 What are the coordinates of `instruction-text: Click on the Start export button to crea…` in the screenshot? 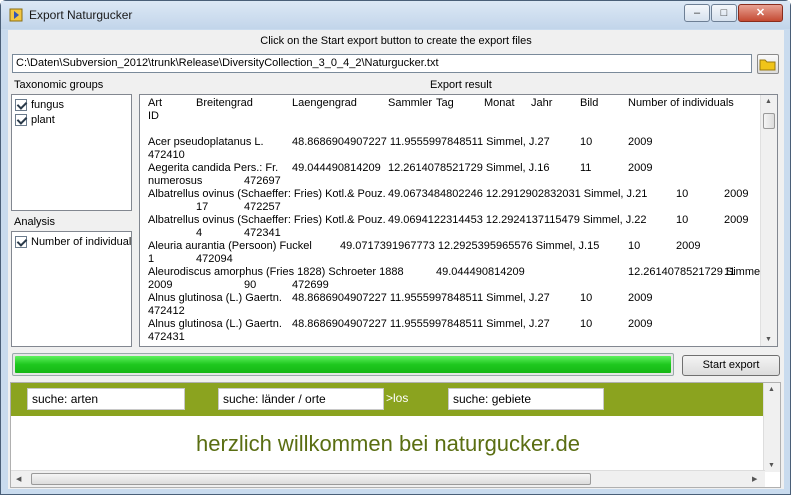 It's located at (396, 41).